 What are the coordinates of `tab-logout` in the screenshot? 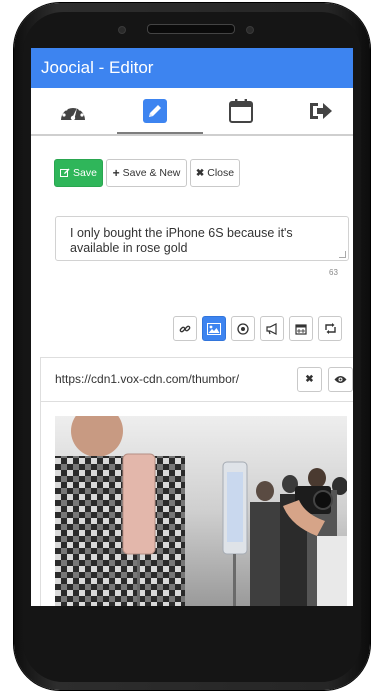 It's located at (317, 111).